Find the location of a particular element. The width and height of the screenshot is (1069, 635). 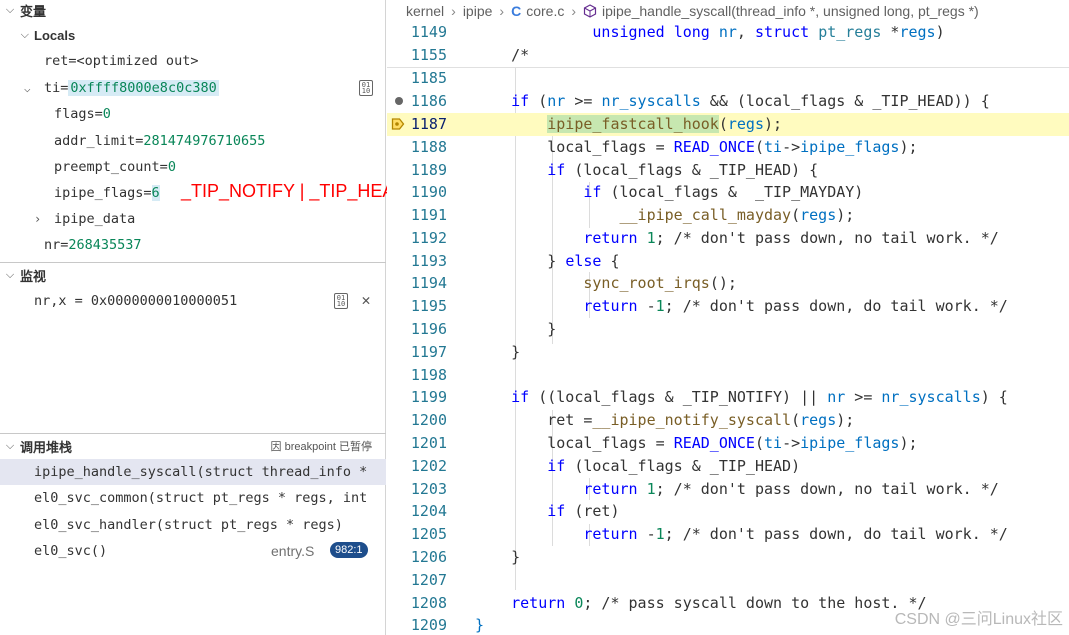

variable-ti: ⌵ ti = 0xffff8000e8c0c380 is located at coordinates (121, 88).